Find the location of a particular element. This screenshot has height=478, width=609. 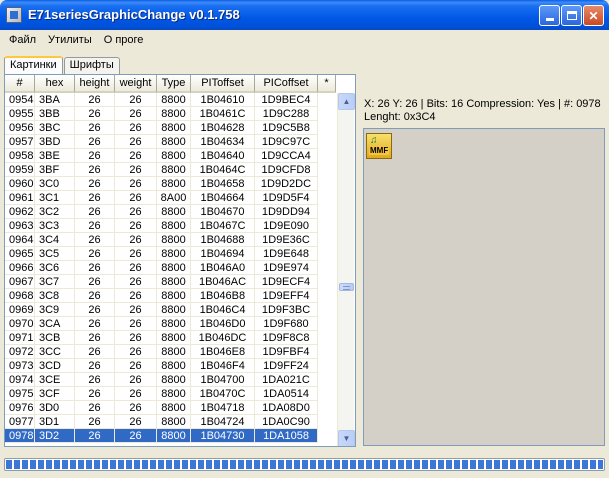

cell-hex: 3BB is located at coordinates (55, 114).